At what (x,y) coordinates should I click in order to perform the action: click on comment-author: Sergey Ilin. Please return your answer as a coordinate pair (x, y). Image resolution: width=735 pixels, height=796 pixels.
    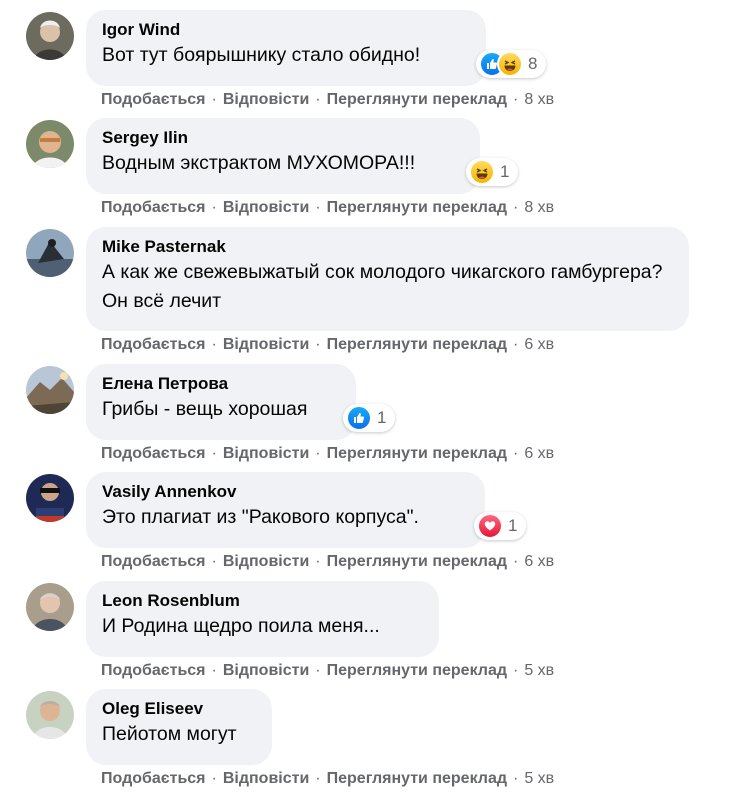
    Looking at the image, I should click on (283, 138).